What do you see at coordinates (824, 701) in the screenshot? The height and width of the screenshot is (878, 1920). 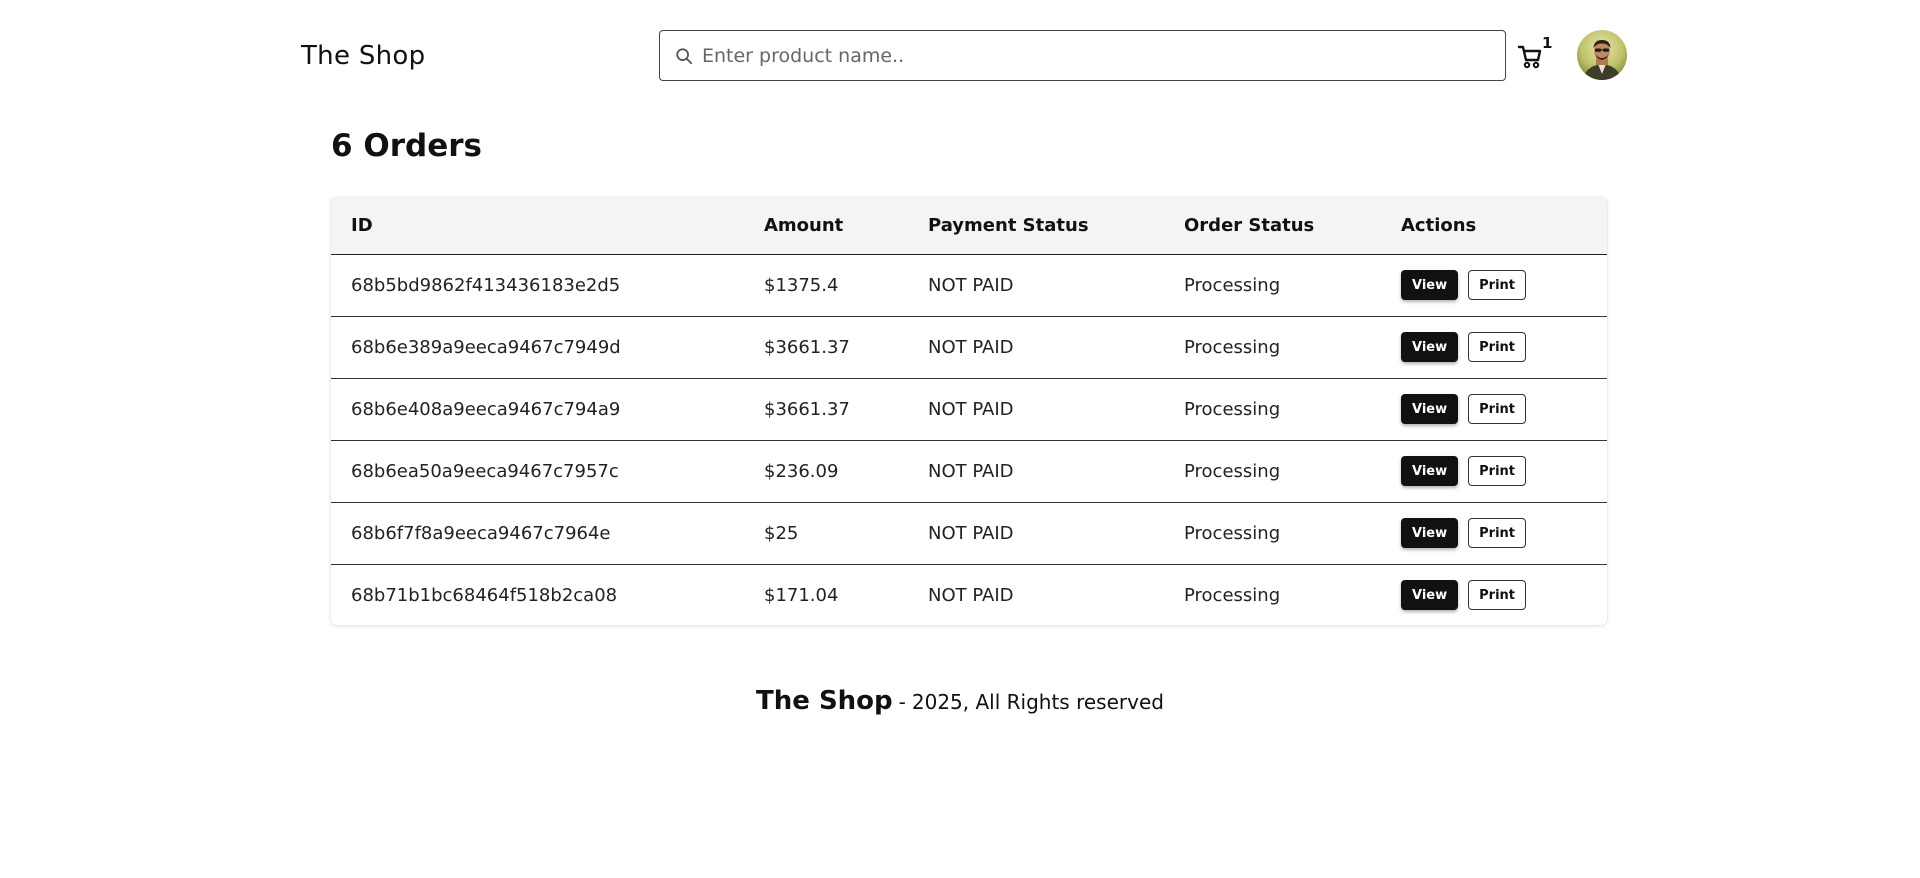 I see `footer-brand: The Shop` at bounding box center [824, 701].